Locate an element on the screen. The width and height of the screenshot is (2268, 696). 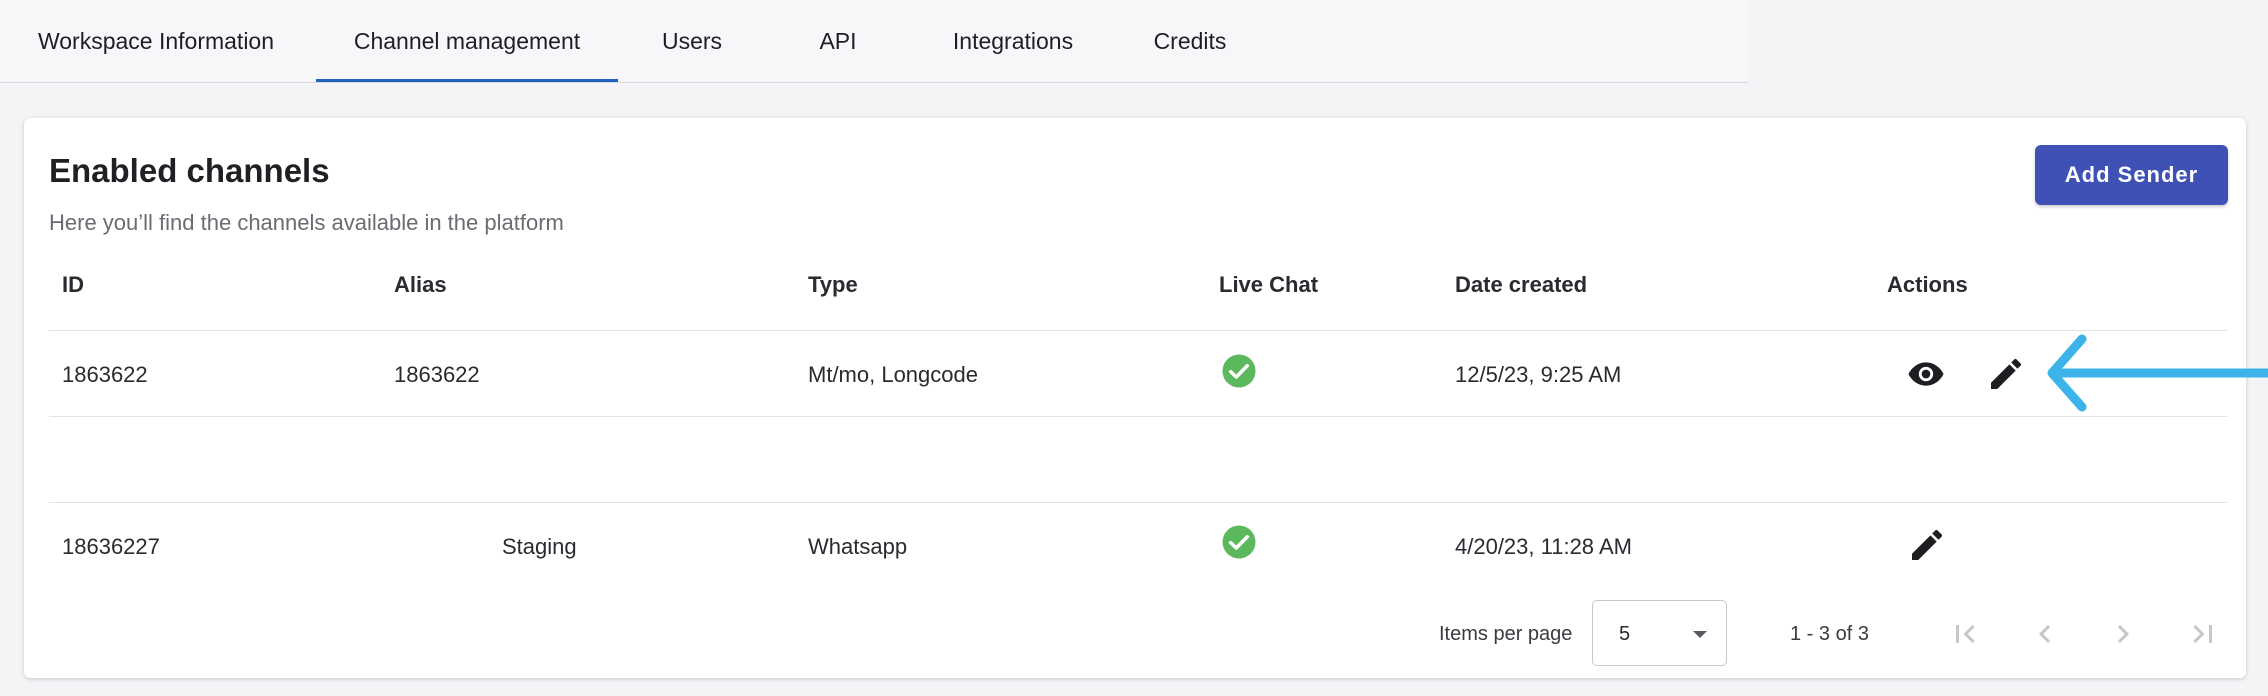
pagination-range: 1 - 3 of 3 is located at coordinates (1829, 634).